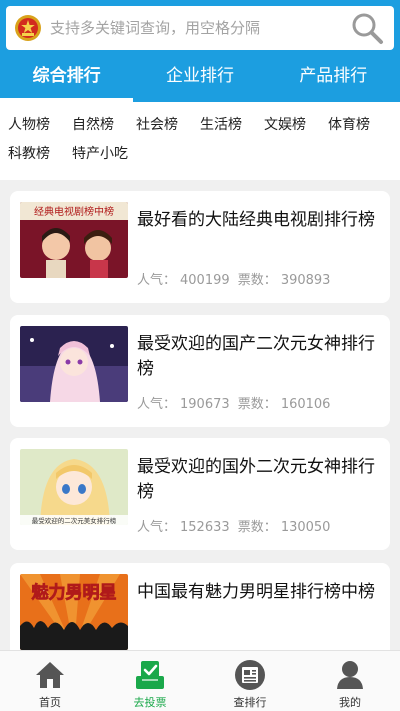  What do you see at coordinates (250, 675) in the screenshot?
I see `ranking-icon` at bounding box center [250, 675].